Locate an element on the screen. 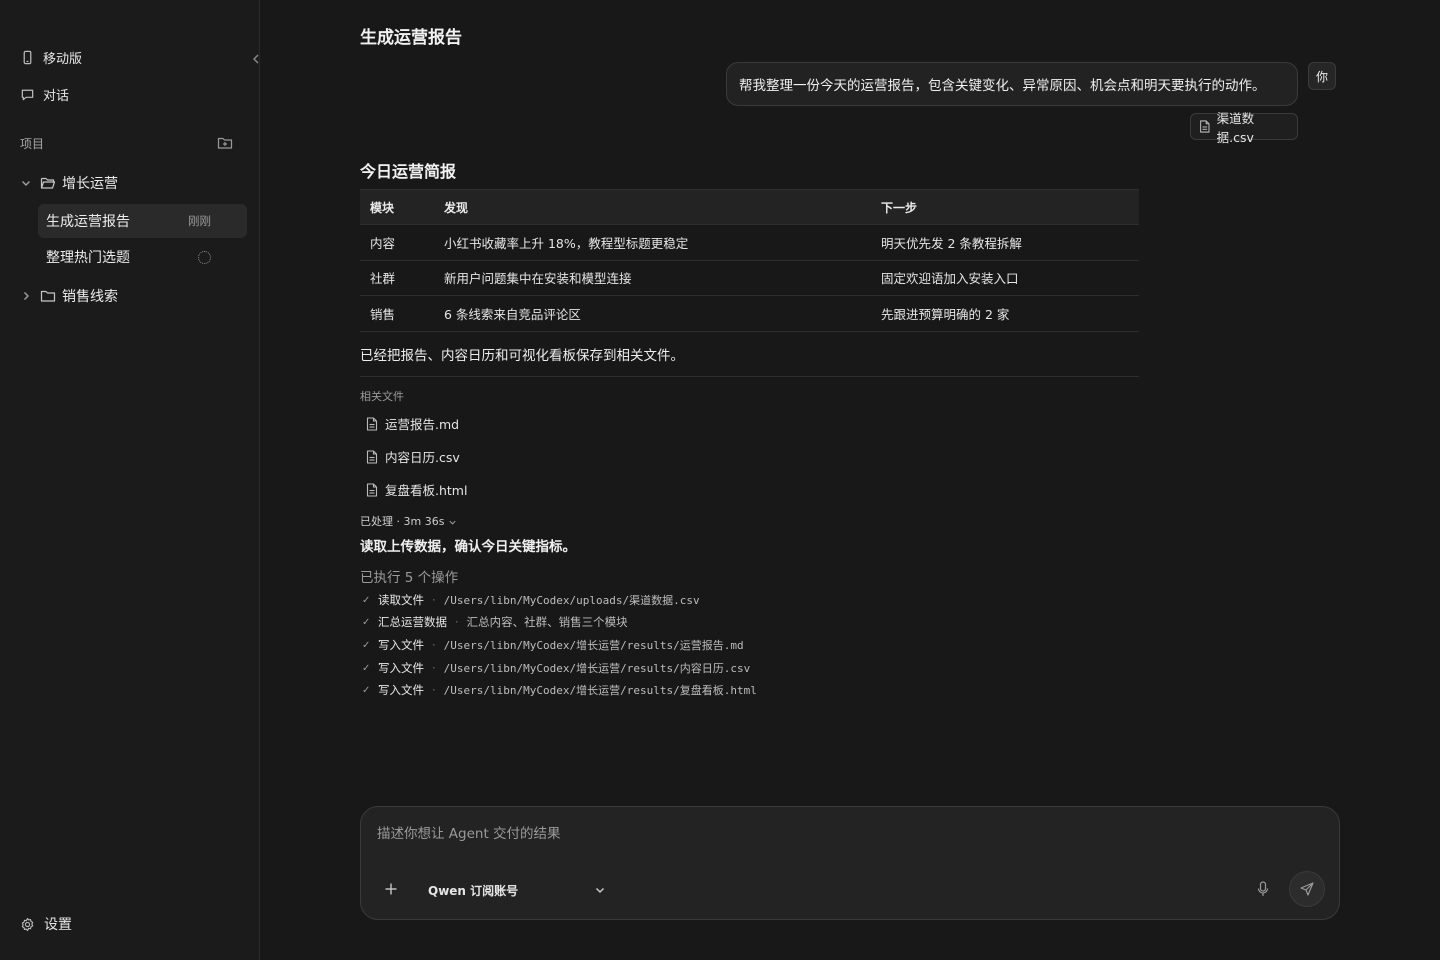 Image resolution: width=1440 pixels, height=960 pixels. plus-icon is located at coordinates (391, 889).